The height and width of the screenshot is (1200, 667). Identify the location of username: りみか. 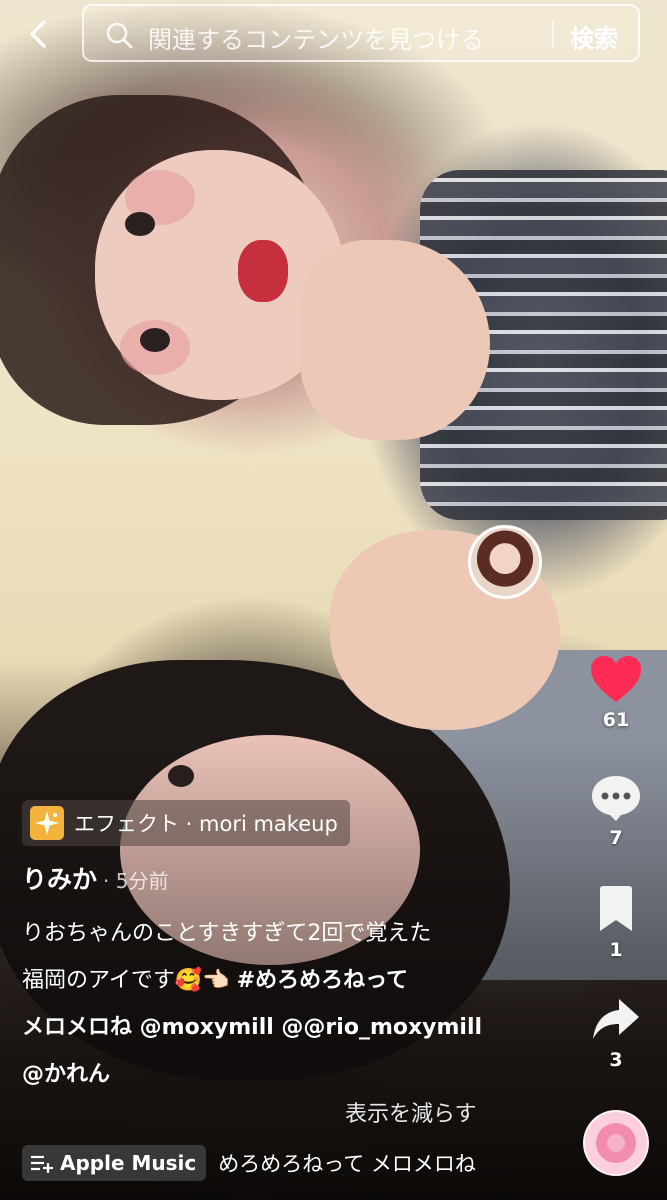
(59, 879).